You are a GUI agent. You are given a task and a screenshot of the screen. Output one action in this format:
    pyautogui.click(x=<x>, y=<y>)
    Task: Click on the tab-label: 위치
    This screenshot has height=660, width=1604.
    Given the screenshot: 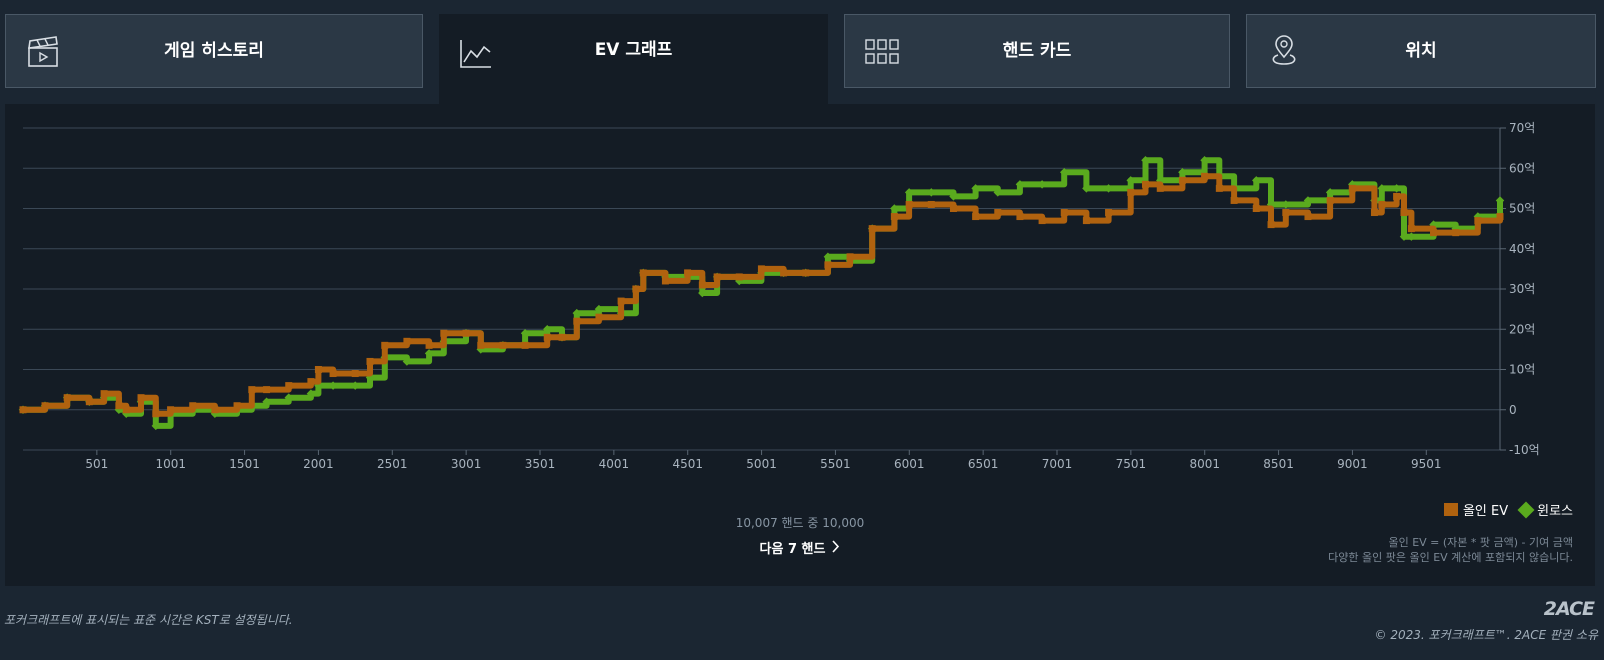 What is the action you would take?
    pyautogui.click(x=1421, y=51)
    